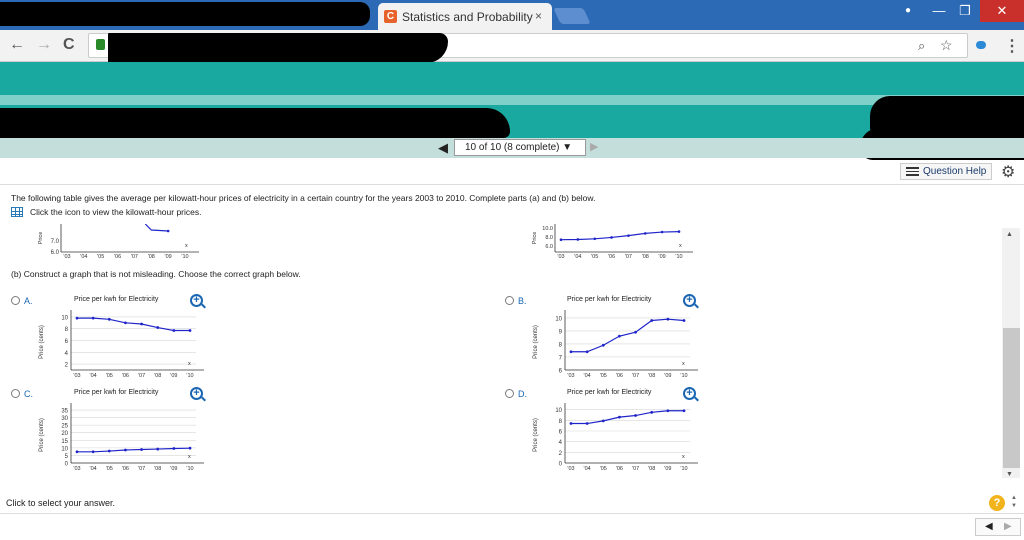 This screenshot has height=540, width=1024. I want to click on option-d-title: Price per kwh for Electricity, so click(609, 392).